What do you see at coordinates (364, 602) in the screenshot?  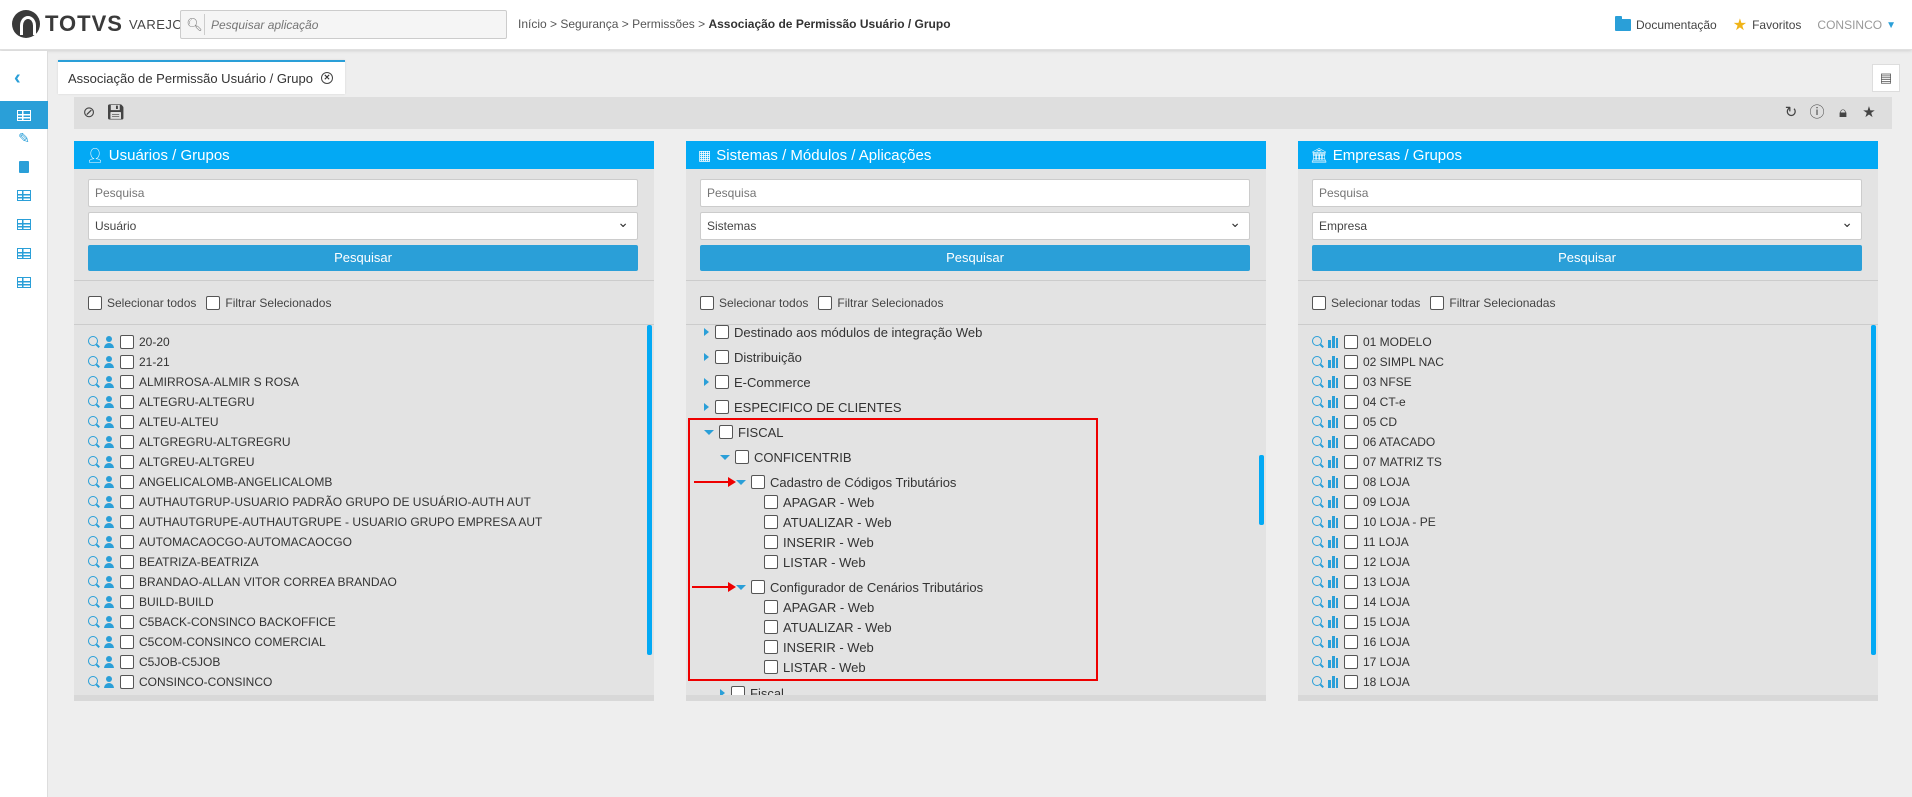 I see `list-item: BUILD-BUILD` at bounding box center [364, 602].